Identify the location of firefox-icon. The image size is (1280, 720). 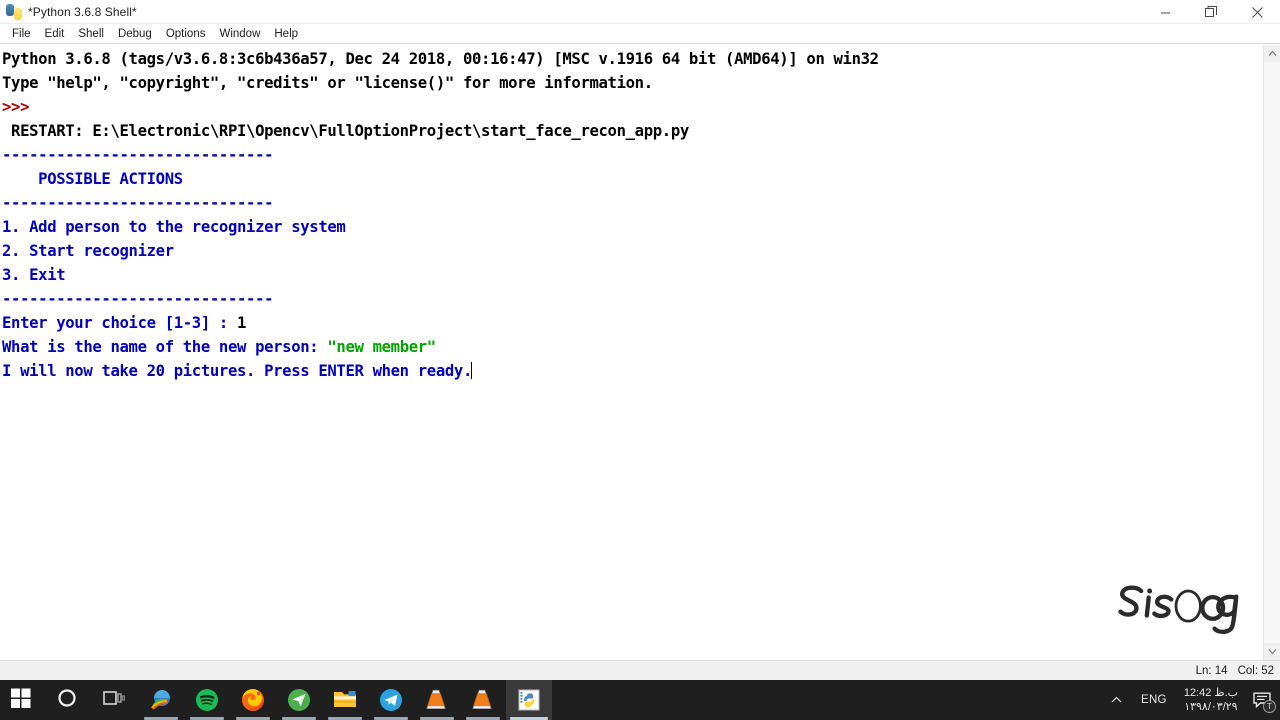
(253, 700).